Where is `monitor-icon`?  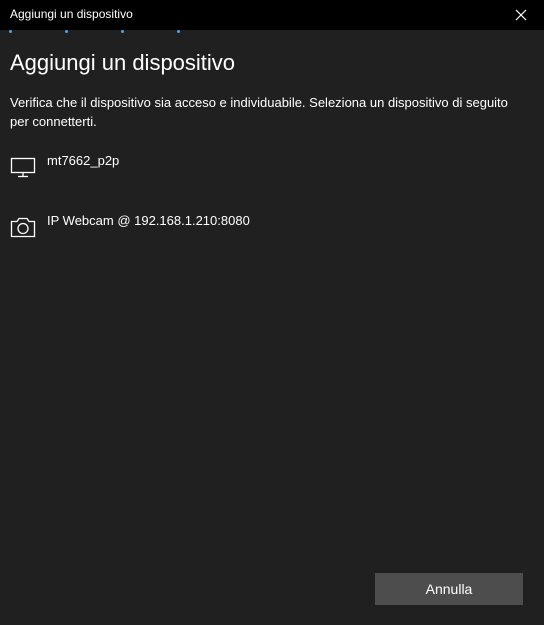 monitor-icon is located at coordinates (23, 167).